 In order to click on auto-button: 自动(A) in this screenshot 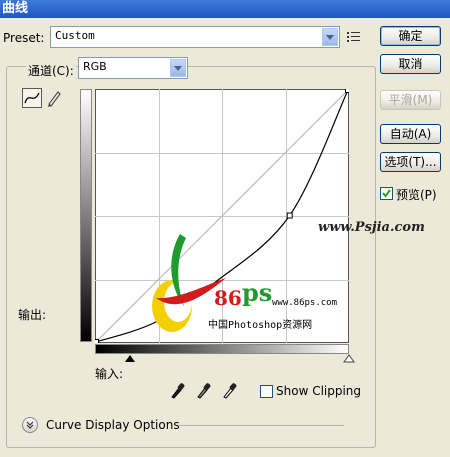, I will do `click(410, 134)`.